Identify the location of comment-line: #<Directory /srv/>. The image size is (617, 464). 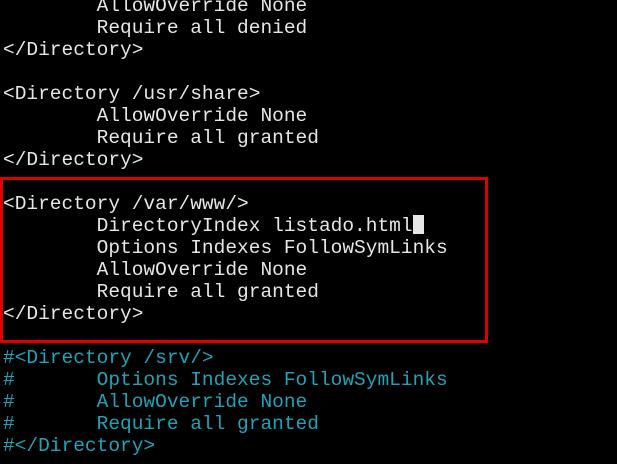
(108, 358).